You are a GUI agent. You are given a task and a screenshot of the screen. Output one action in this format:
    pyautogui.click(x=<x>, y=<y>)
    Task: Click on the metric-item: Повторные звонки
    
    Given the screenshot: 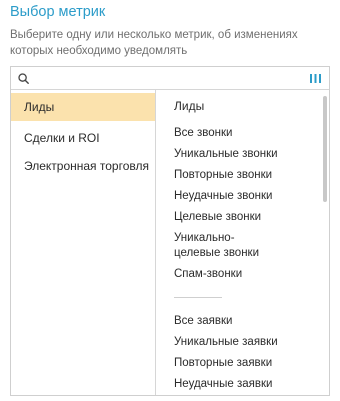 What is the action you would take?
    pyautogui.click(x=241, y=175)
    